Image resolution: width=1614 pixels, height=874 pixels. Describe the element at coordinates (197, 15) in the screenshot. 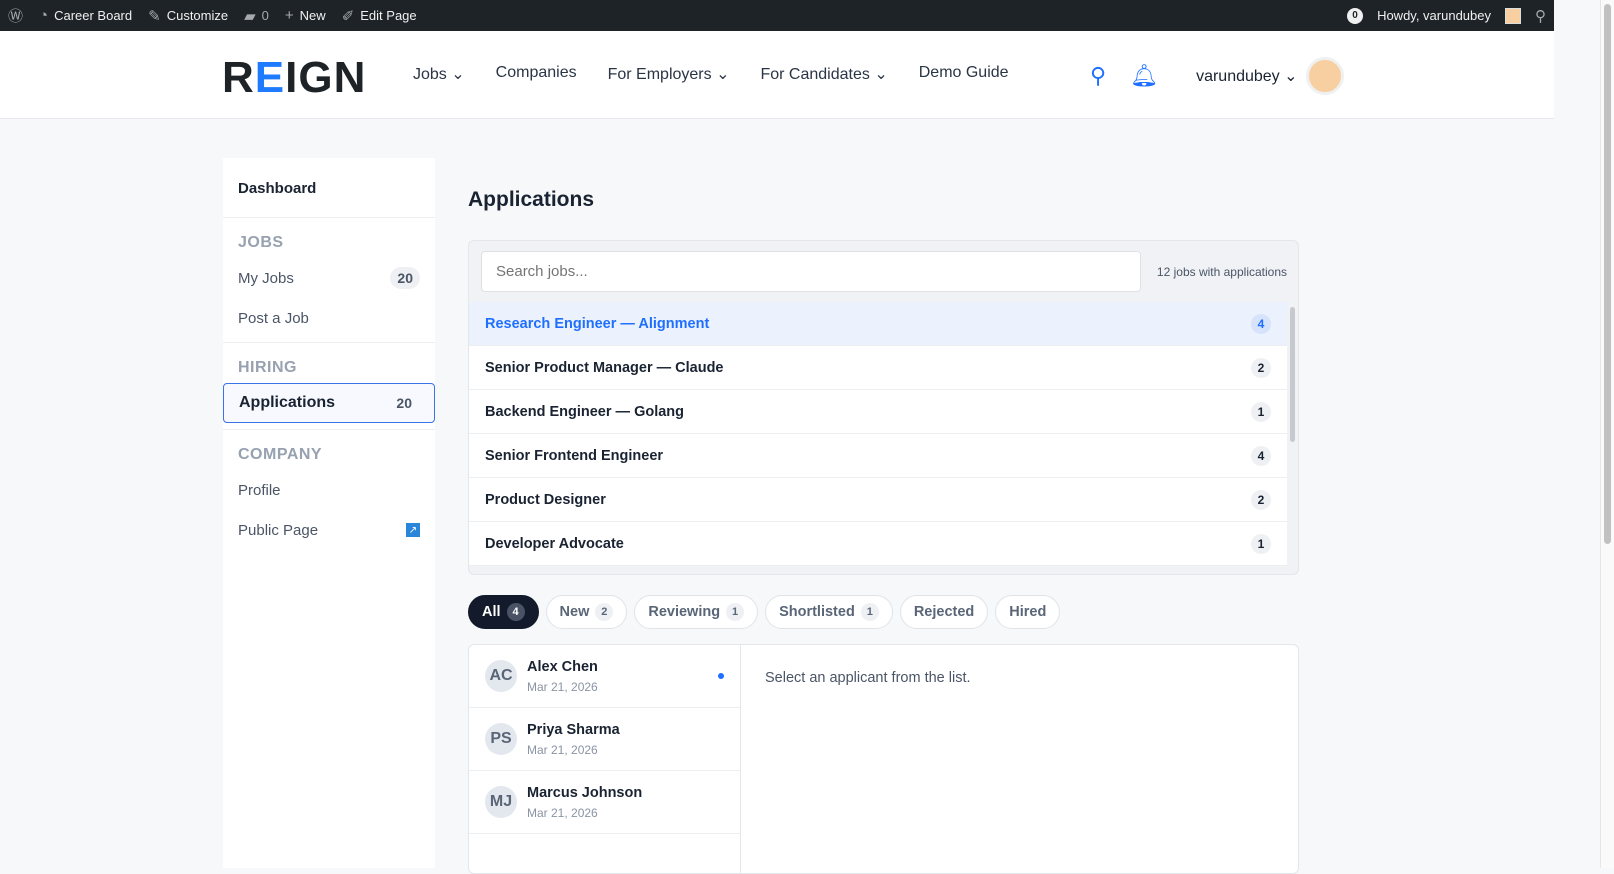

I see `customize-label: Customize` at that location.